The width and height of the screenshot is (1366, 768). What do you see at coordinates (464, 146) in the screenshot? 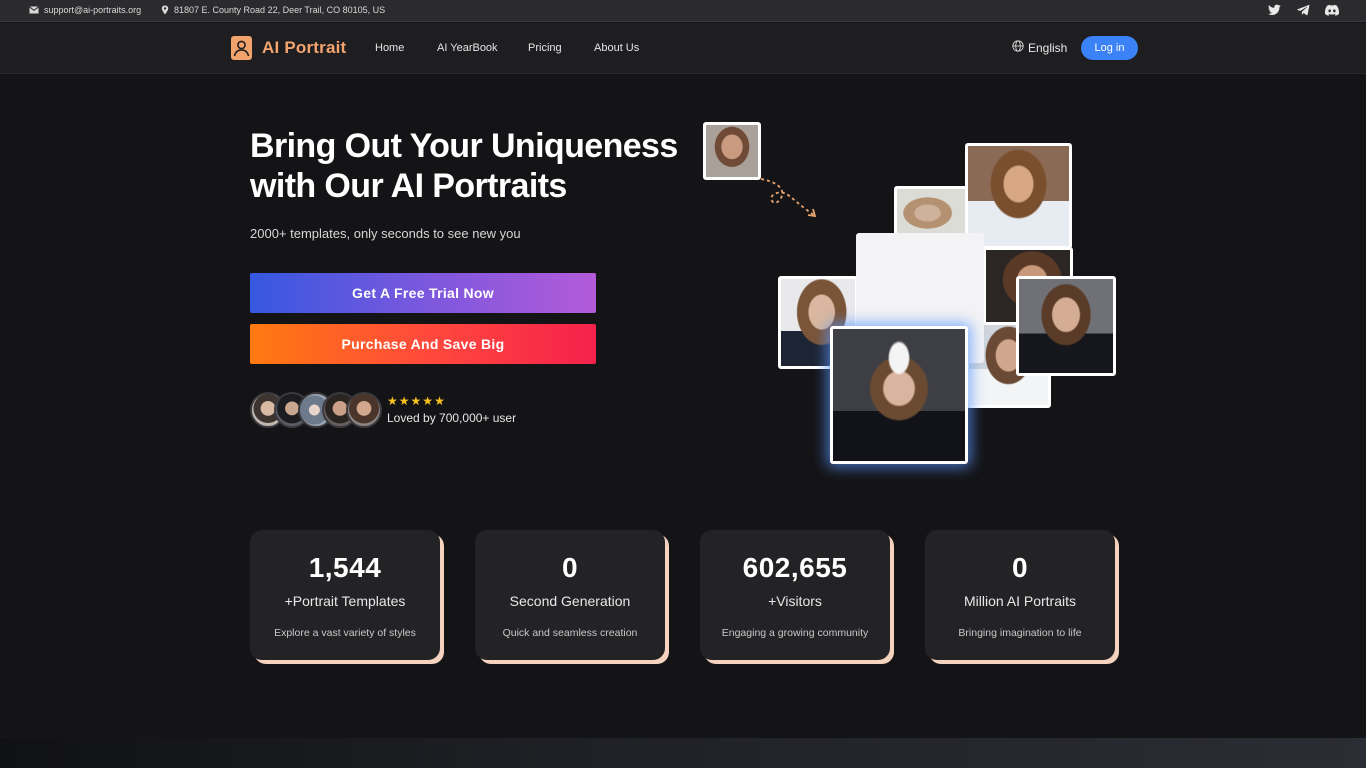
I see `hero-title-line-1: Bring Out Your Uniqueness` at bounding box center [464, 146].